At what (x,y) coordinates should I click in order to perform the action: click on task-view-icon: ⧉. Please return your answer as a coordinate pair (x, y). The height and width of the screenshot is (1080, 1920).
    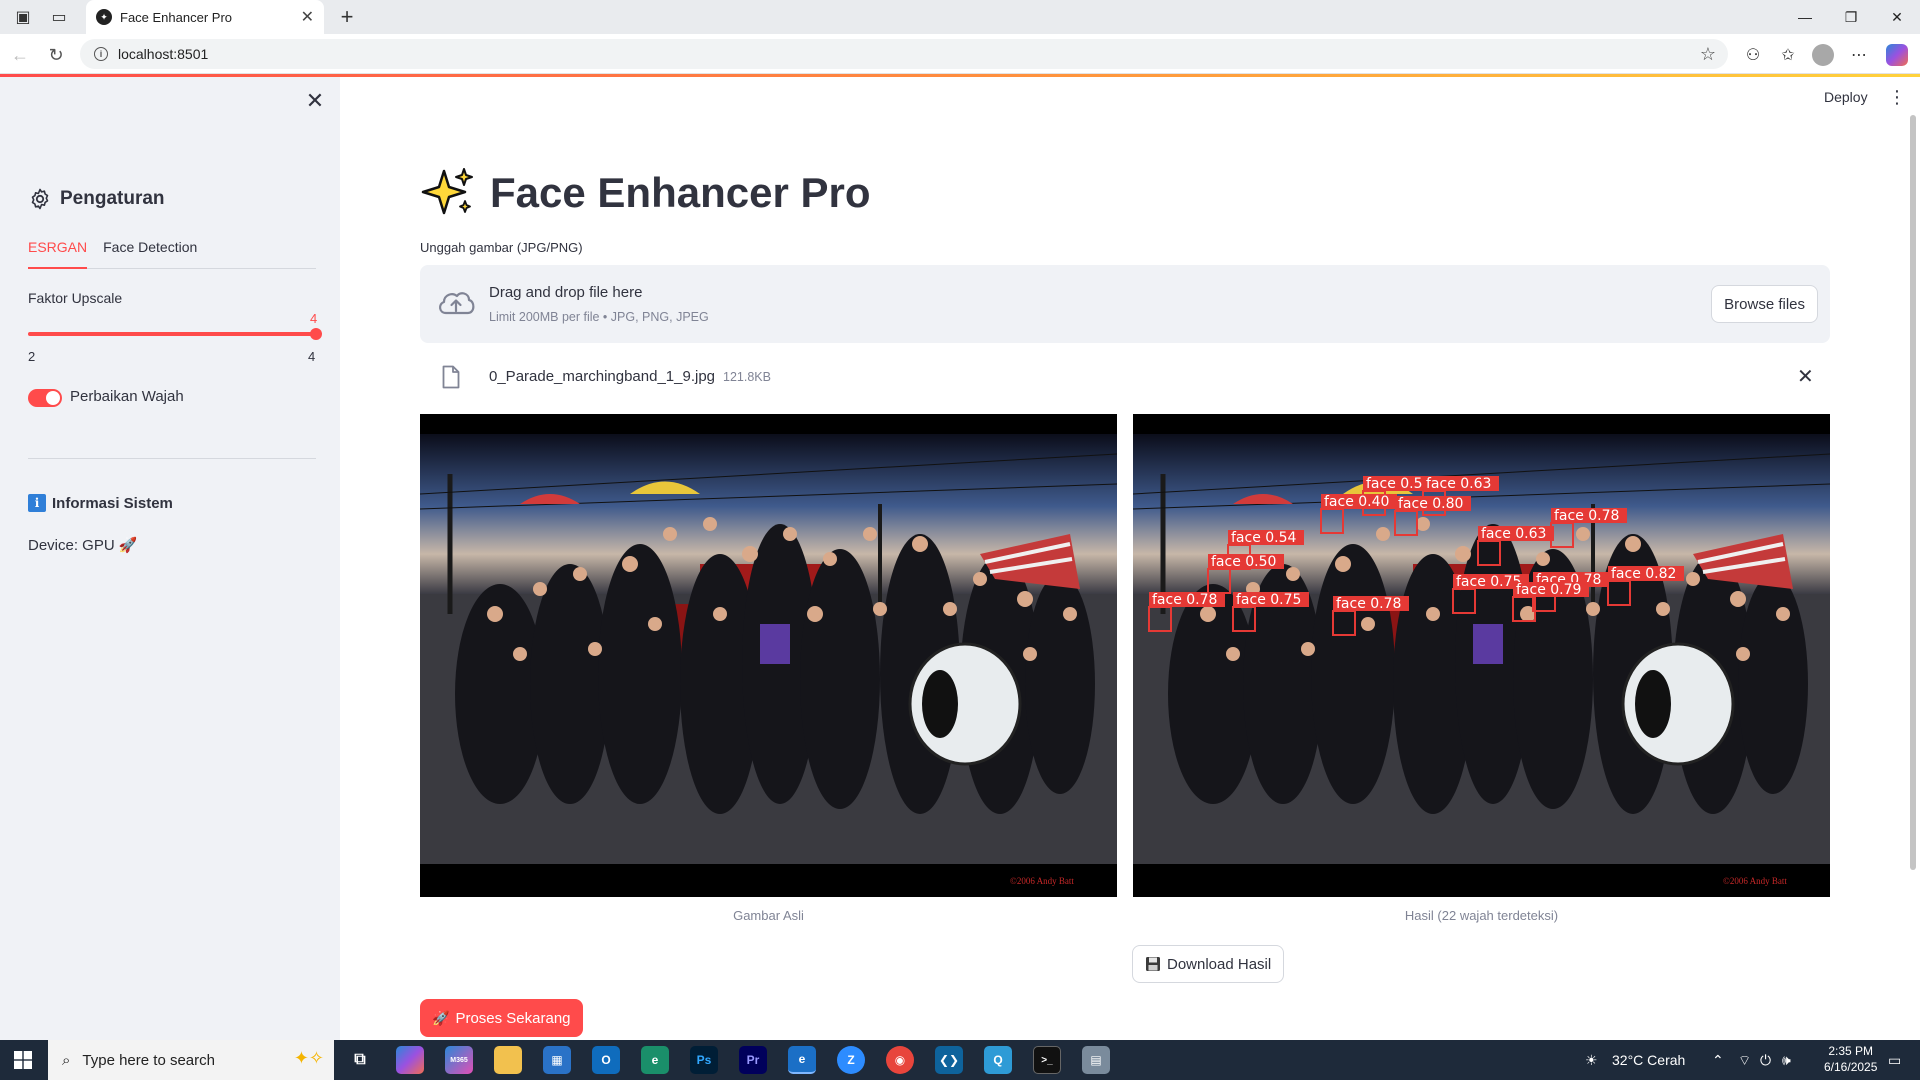
    Looking at the image, I should click on (360, 1060).